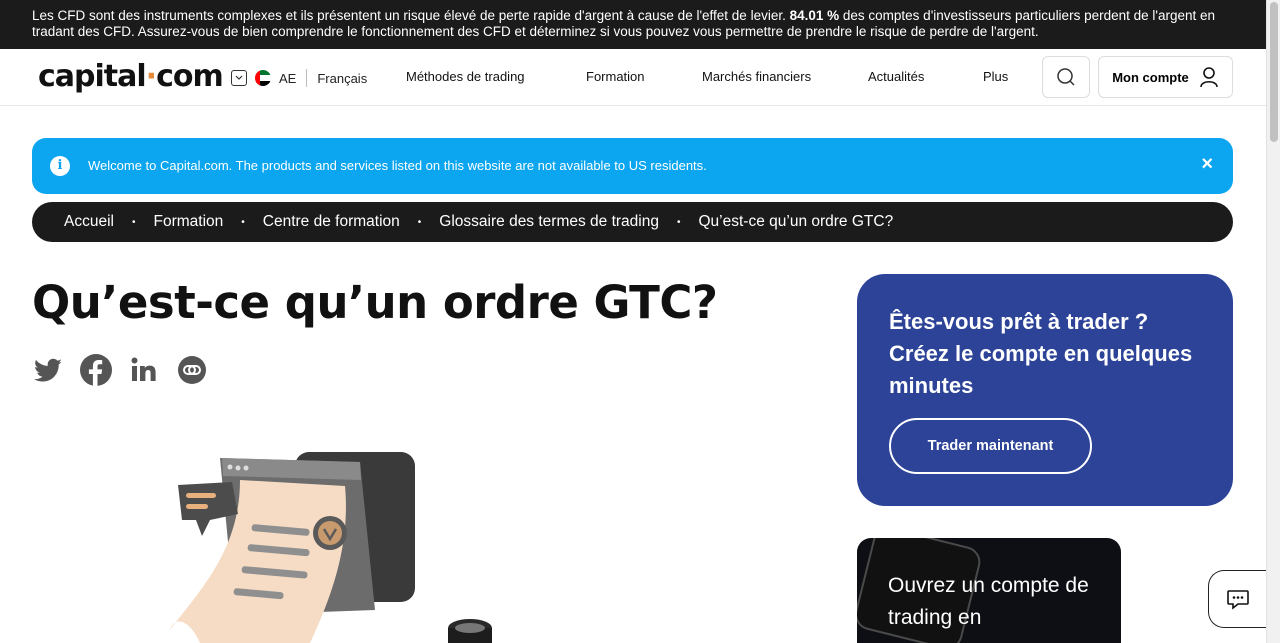 The image size is (1280, 643). I want to click on language-selector: AE Français, so click(299, 78).